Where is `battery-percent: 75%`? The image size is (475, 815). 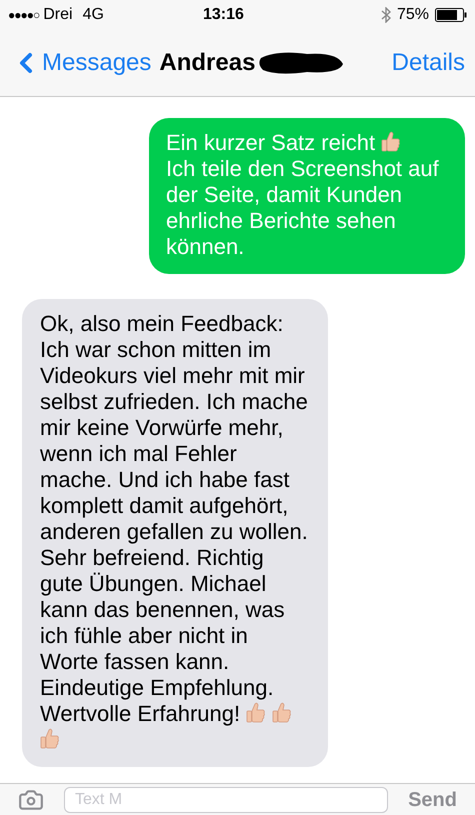
battery-percent: 75% is located at coordinates (412, 15).